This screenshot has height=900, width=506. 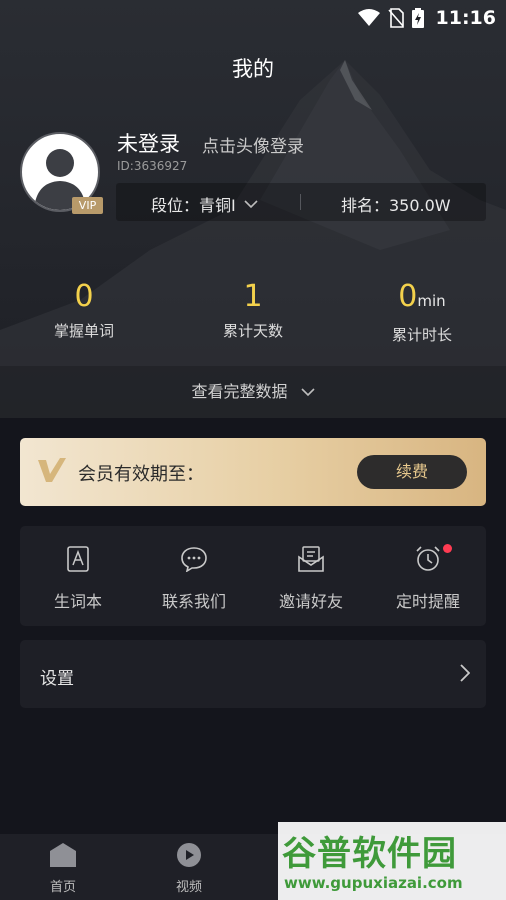 What do you see at coordinates (57, 679) in the screenshot?
I see `settings-label: 设置` at bounding box center [57, 679].